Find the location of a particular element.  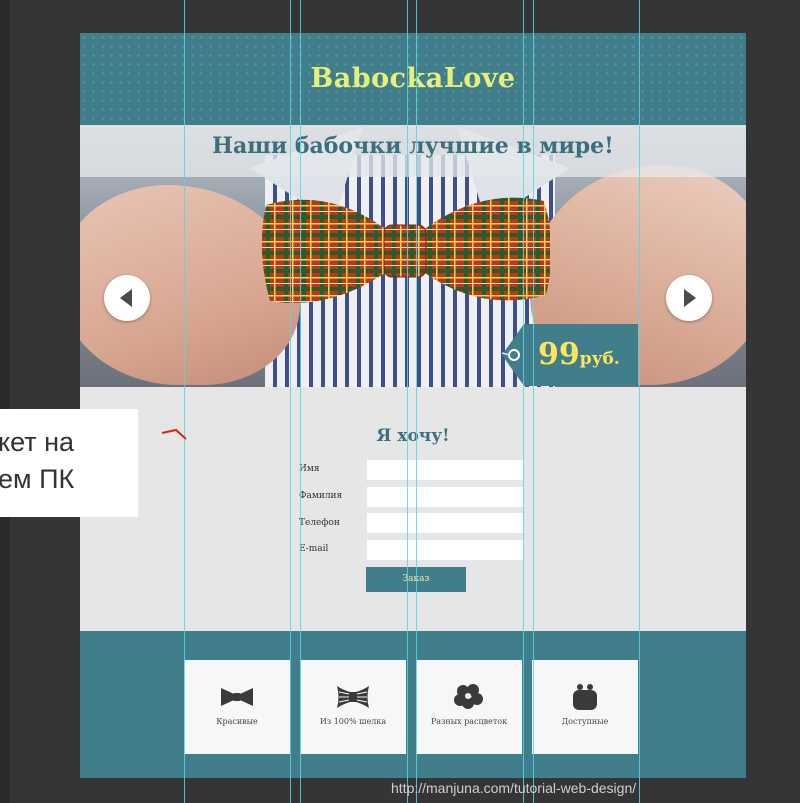

arrow-right-icon is located at coordinates (690, 298).